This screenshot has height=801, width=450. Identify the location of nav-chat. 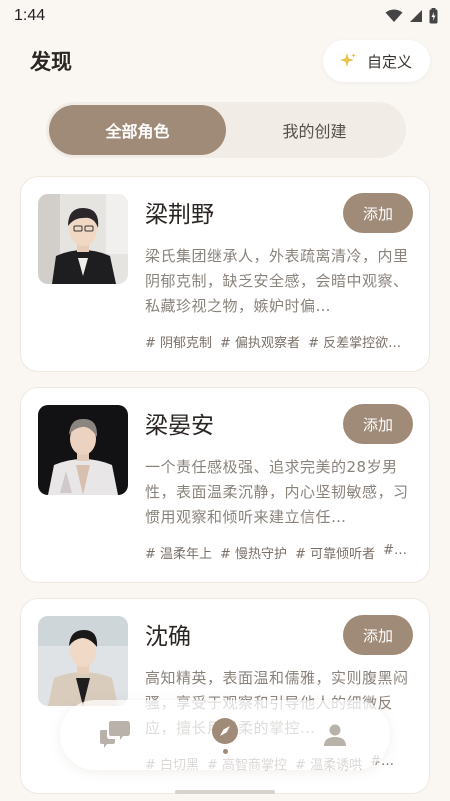
(115, 735).